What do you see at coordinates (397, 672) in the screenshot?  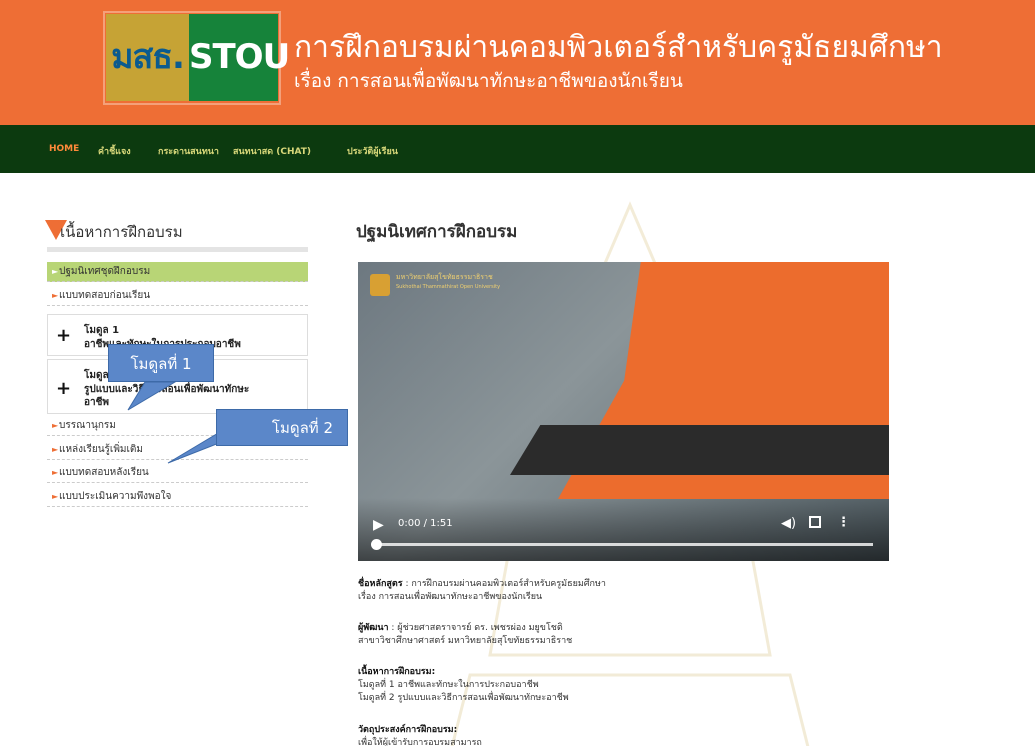 I see `content-label: เนื้อหาการฝึกอบรม:` at bounding box center [397, 672].